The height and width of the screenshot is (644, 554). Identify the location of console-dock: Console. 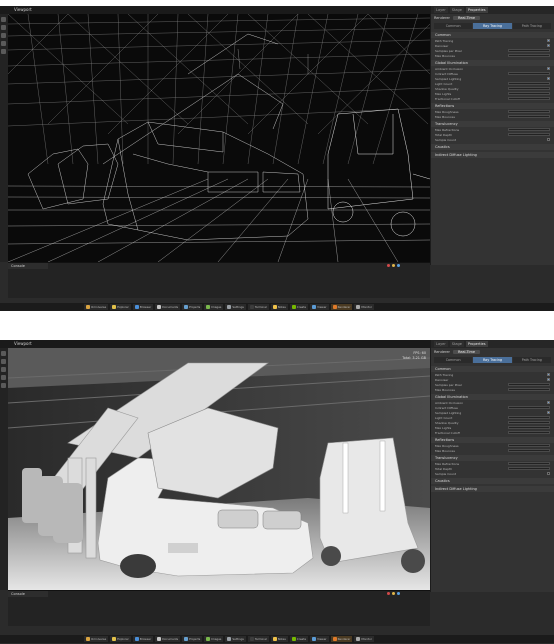
(219, 280).